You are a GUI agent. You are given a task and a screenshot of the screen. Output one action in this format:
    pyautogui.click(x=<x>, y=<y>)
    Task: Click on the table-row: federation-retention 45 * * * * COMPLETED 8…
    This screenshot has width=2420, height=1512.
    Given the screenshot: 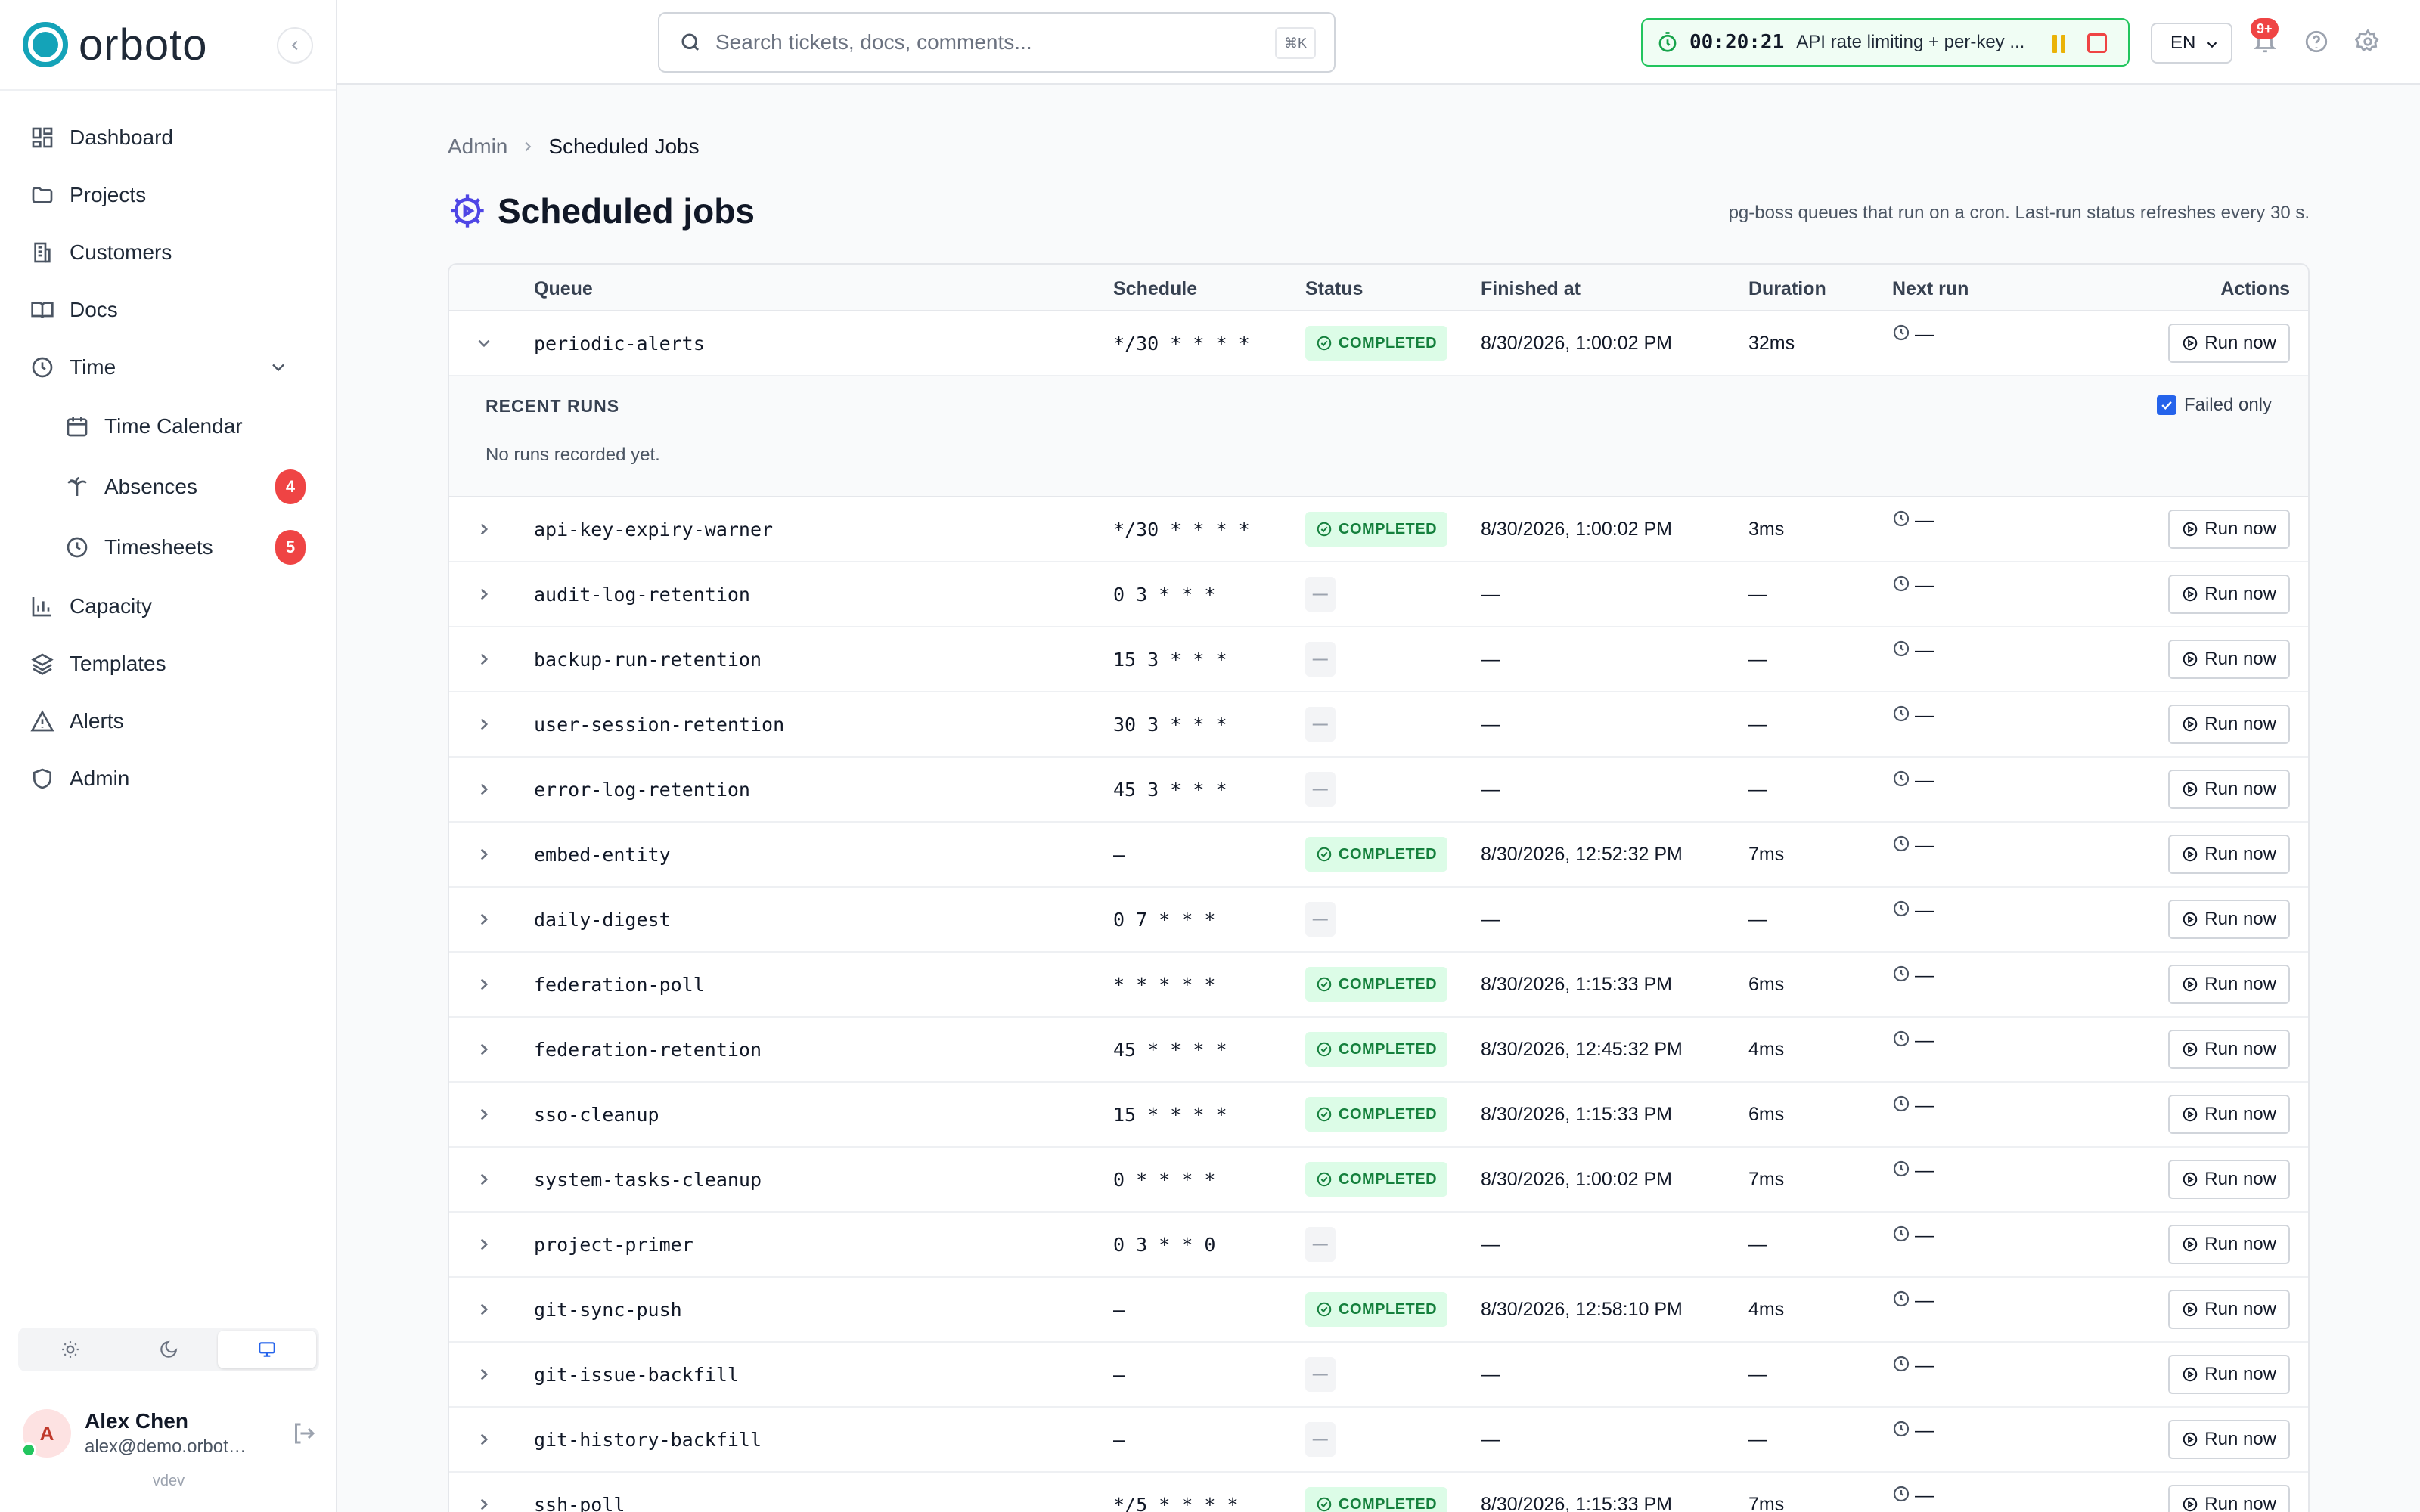 What is the action you would take?
    pyautogui.click(x=1378, y=1050)
    